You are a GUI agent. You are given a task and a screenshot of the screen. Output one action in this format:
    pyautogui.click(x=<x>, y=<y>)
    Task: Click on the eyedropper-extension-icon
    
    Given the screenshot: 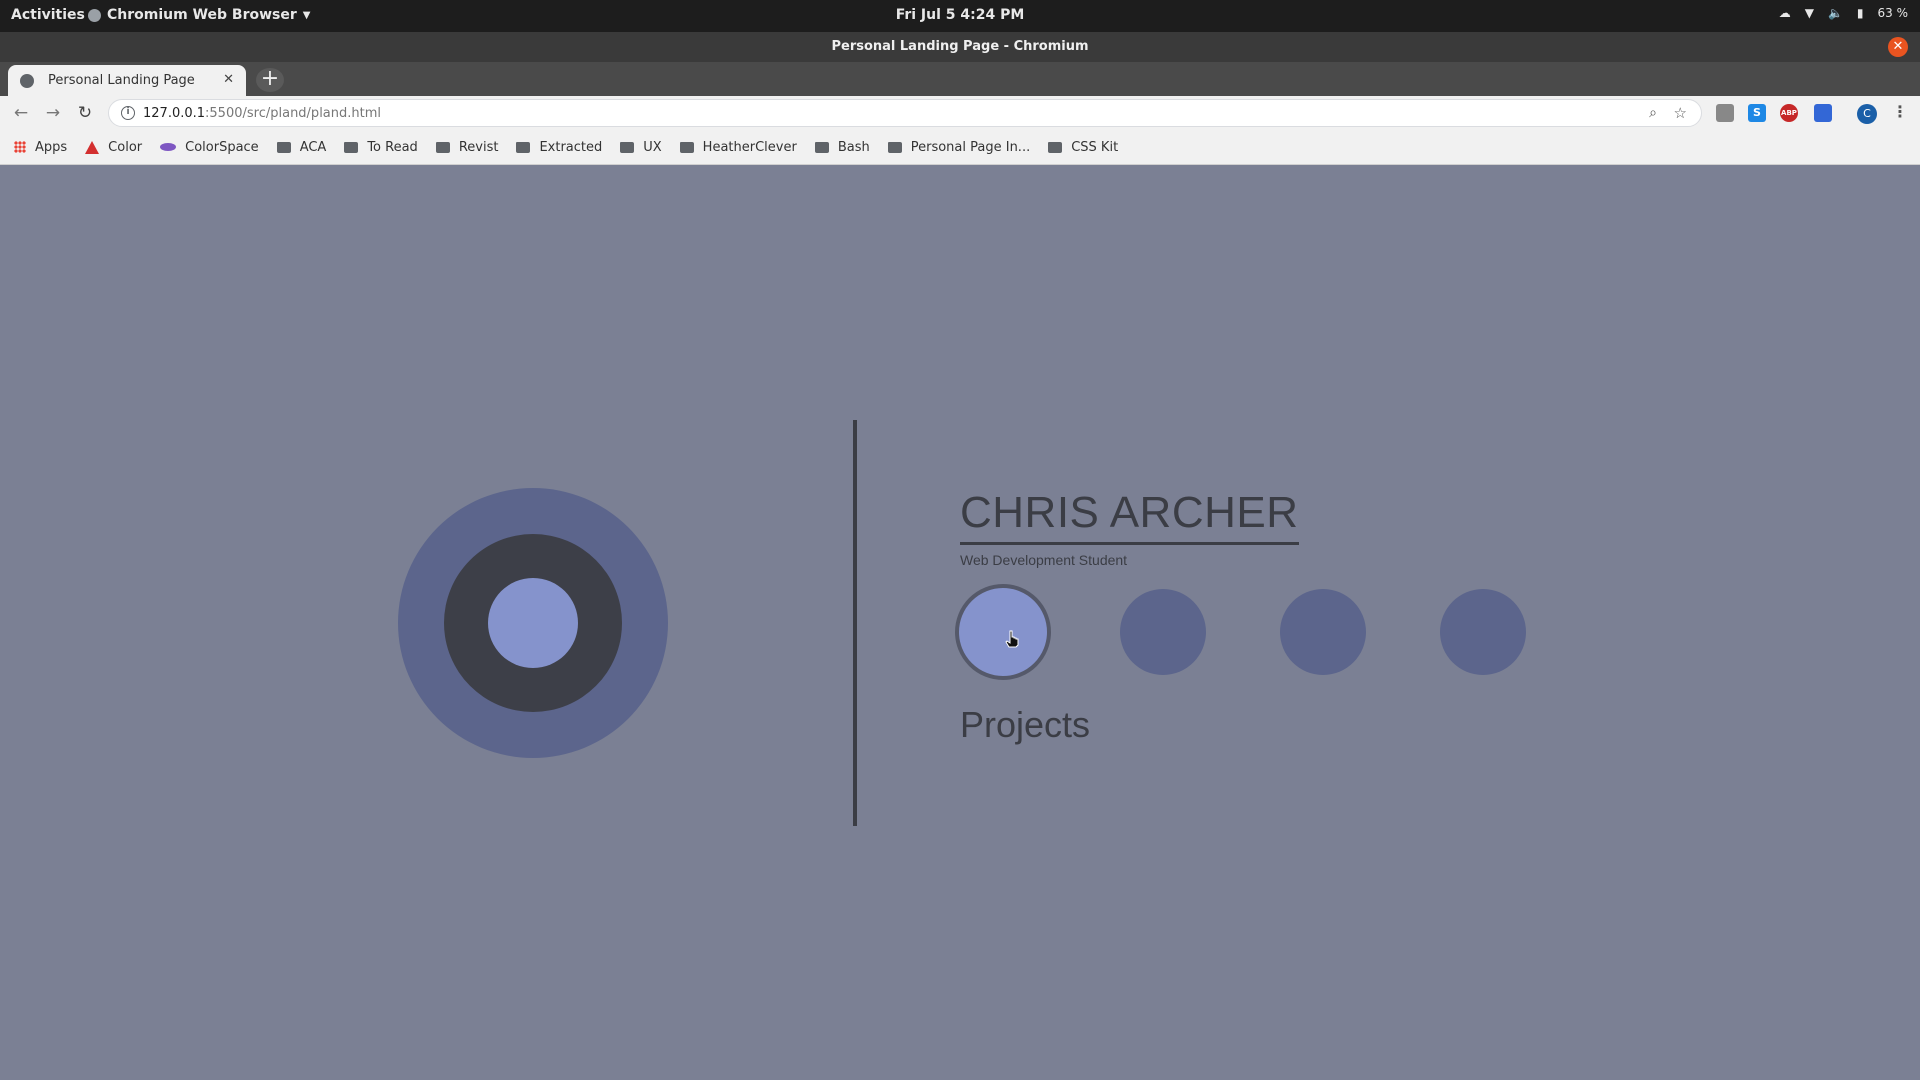 What is the action you would take?
    pyautogui.click(x=1823, y=113)
    